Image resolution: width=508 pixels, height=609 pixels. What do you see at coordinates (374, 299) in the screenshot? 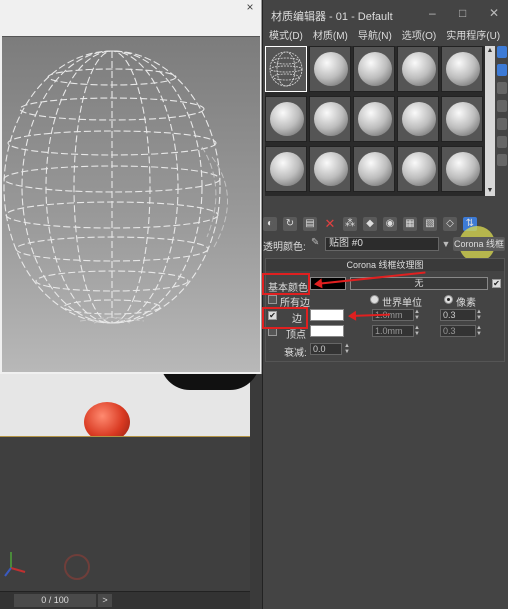
I see `world-units-radio` at bounding box center [374, 299].